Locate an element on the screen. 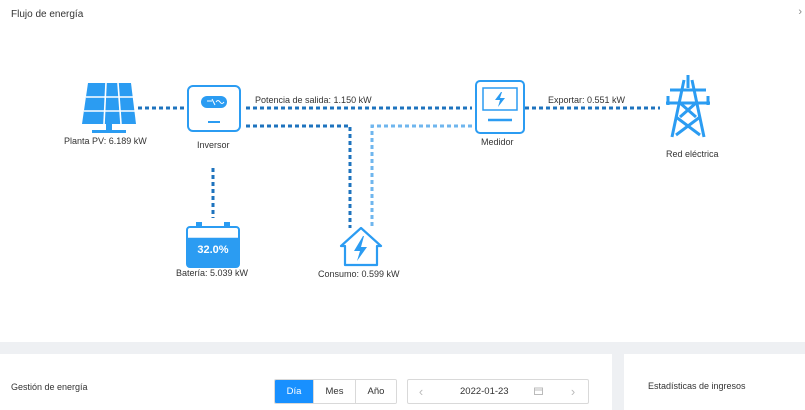 Image resolution: width=805 pixels, height=410 pixels. calendar-icon is located at coordinates (538, 391).